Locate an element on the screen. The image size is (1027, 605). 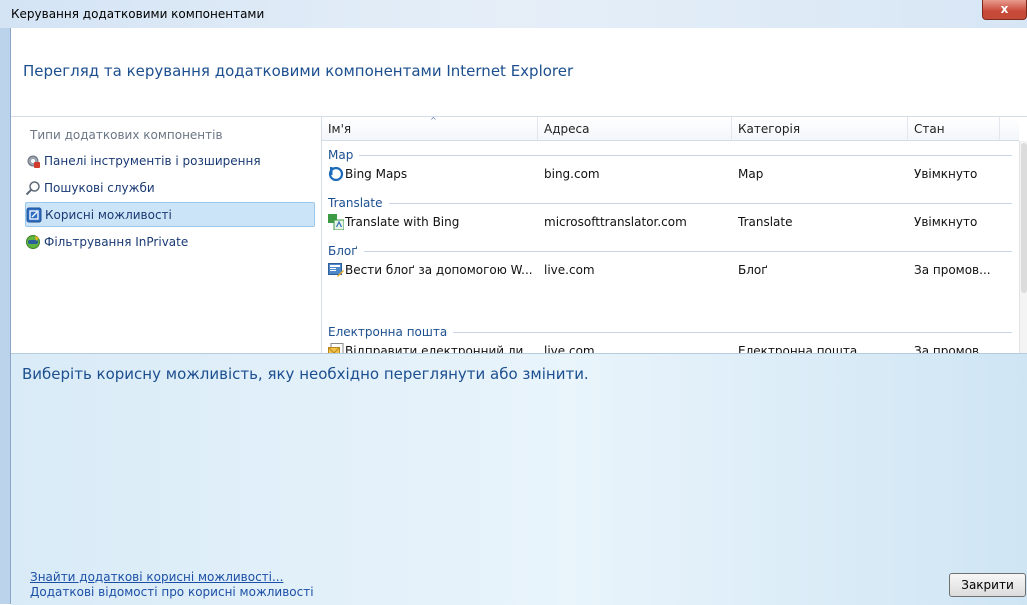
column-header-status: Стан is located at coordinates (954, 129).